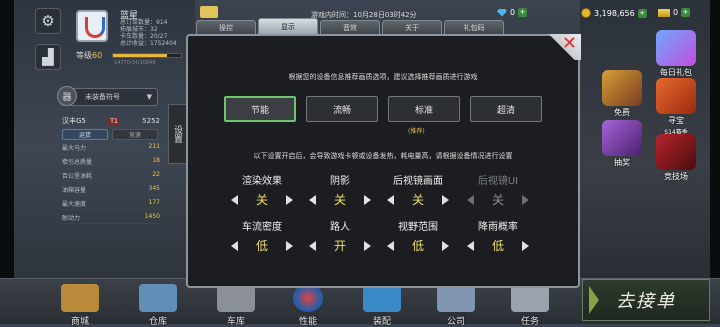 This screenshot has height=327, width=720. I want to click on truck-stat-row: 牵引总质量 18, so click(111, 162).